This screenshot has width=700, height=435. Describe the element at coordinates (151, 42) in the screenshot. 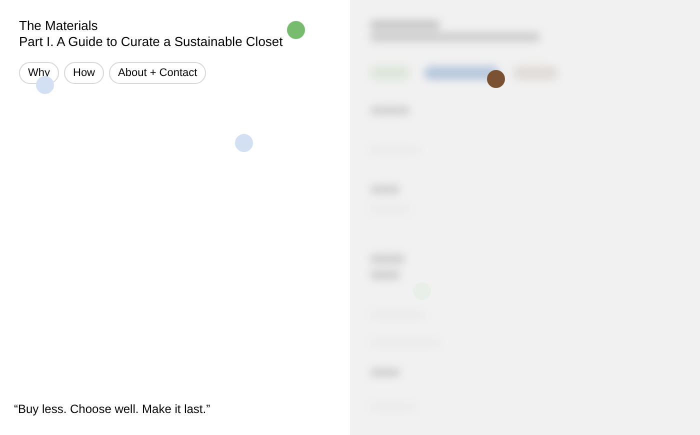

I see `page-subtitle: Part I. A Guide to Curate a Sustainable Closet` at that location.